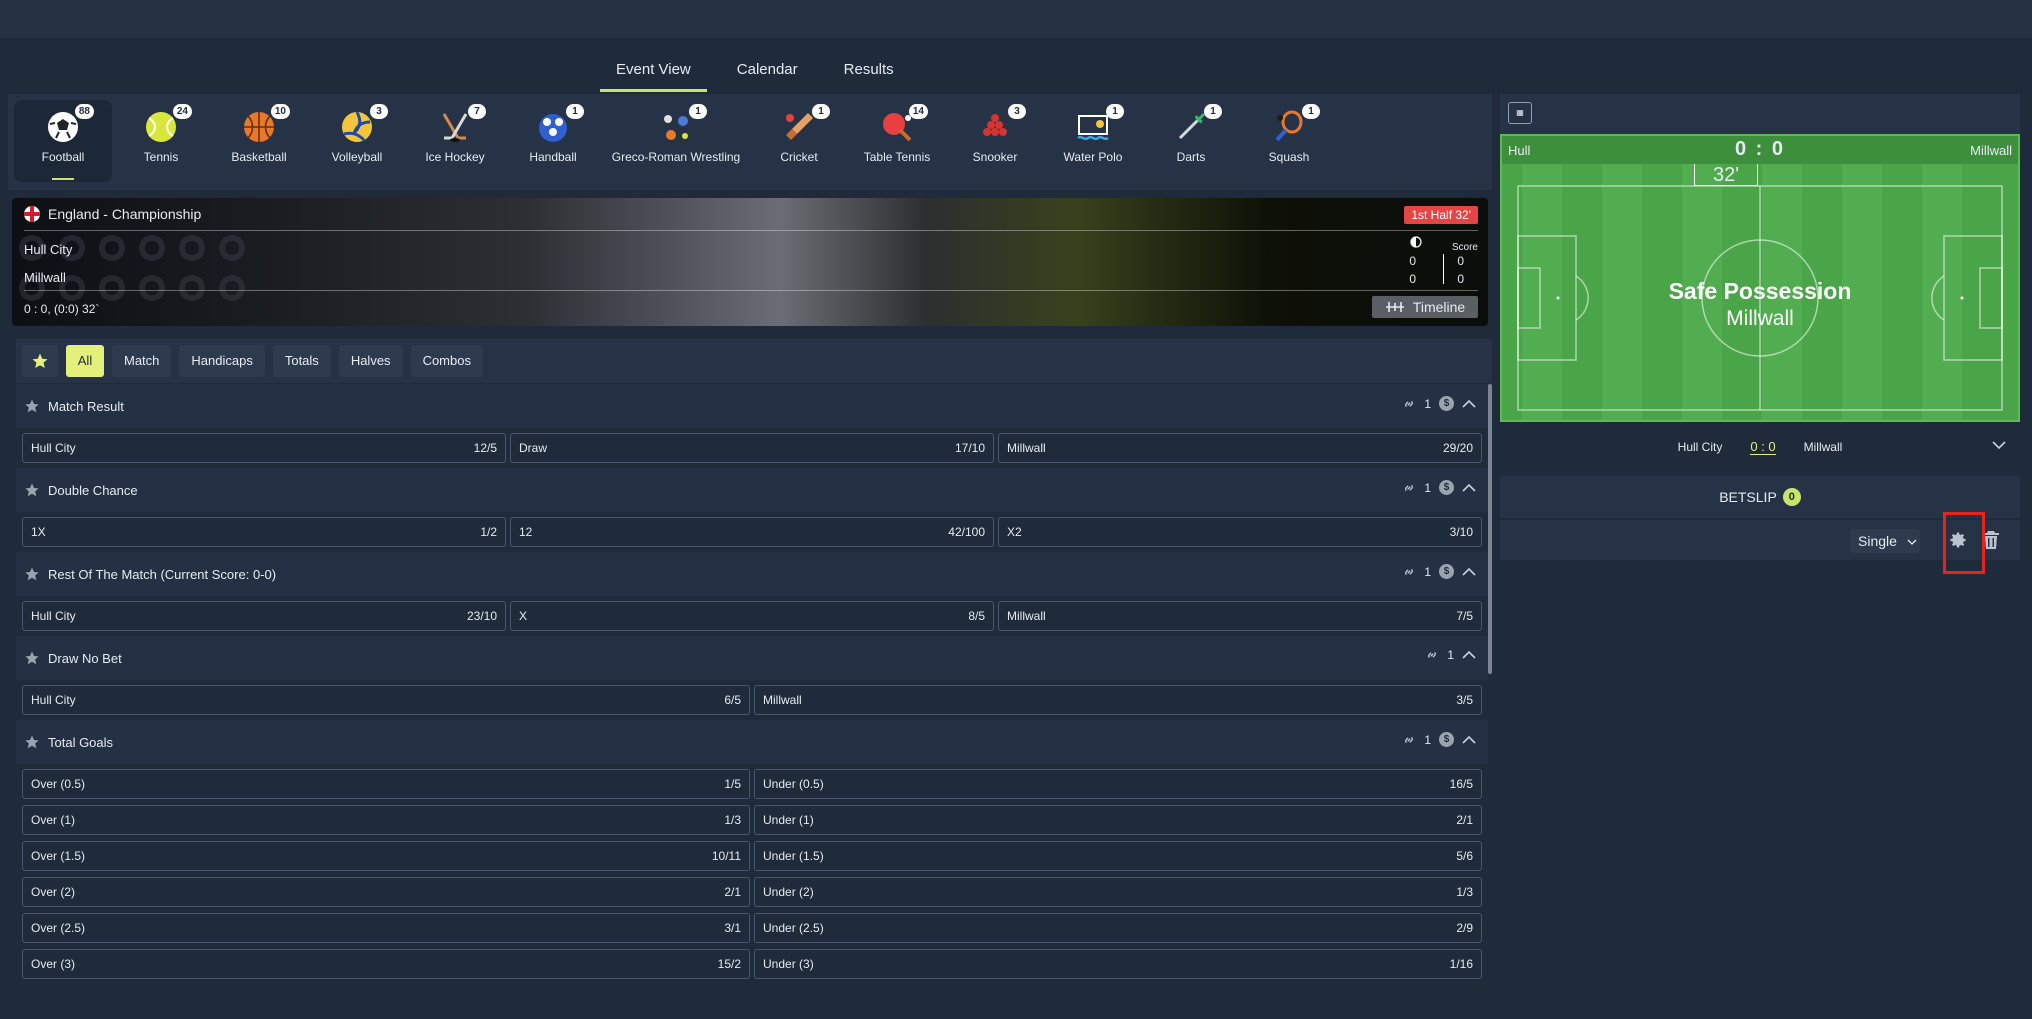  I want to click on odds-button: Under (1.5) 5/6, so click(1118, 856).